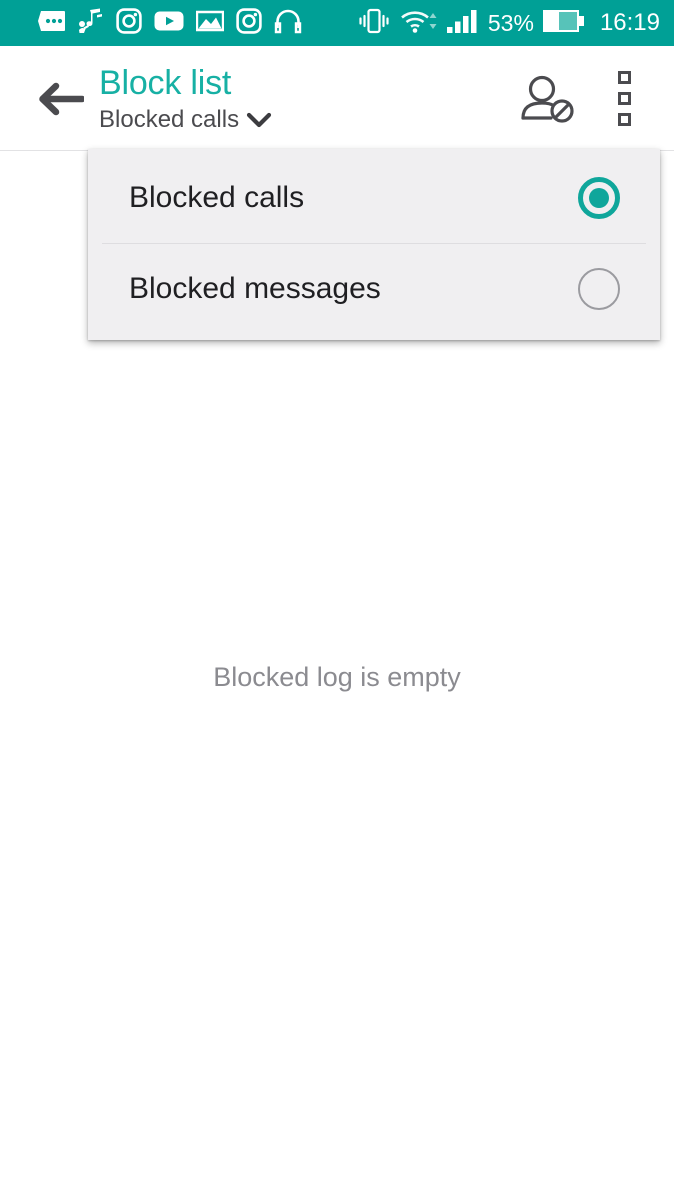  I want to click on signal-bars-icon, so click(462, 23).